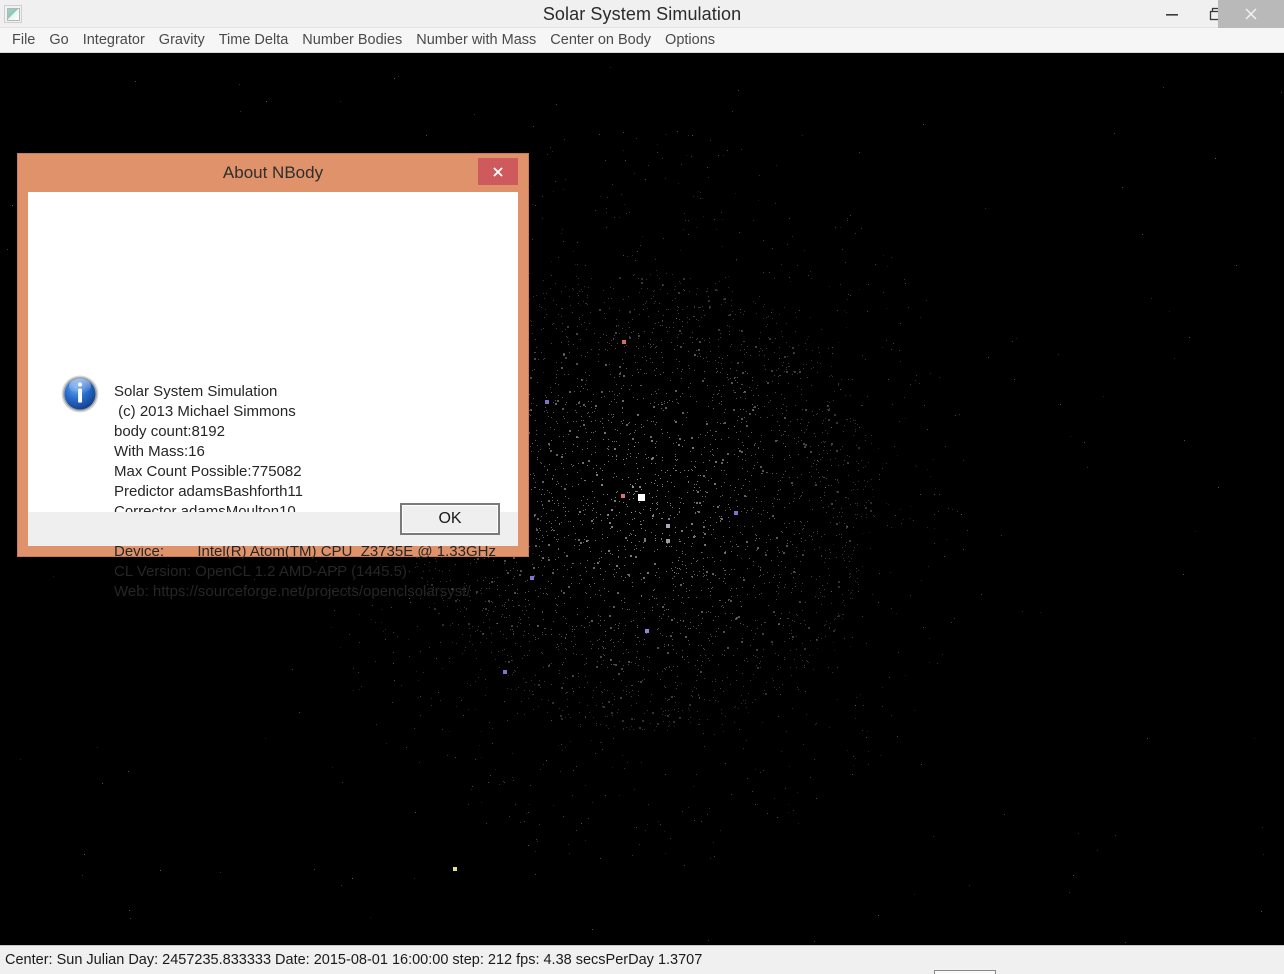 The width and height of the screenshot is (1284, 974). Describe the element at coordinates (254, 40) in the screenshot. I see `menu-item-time-delta: Time Delta` at that location.